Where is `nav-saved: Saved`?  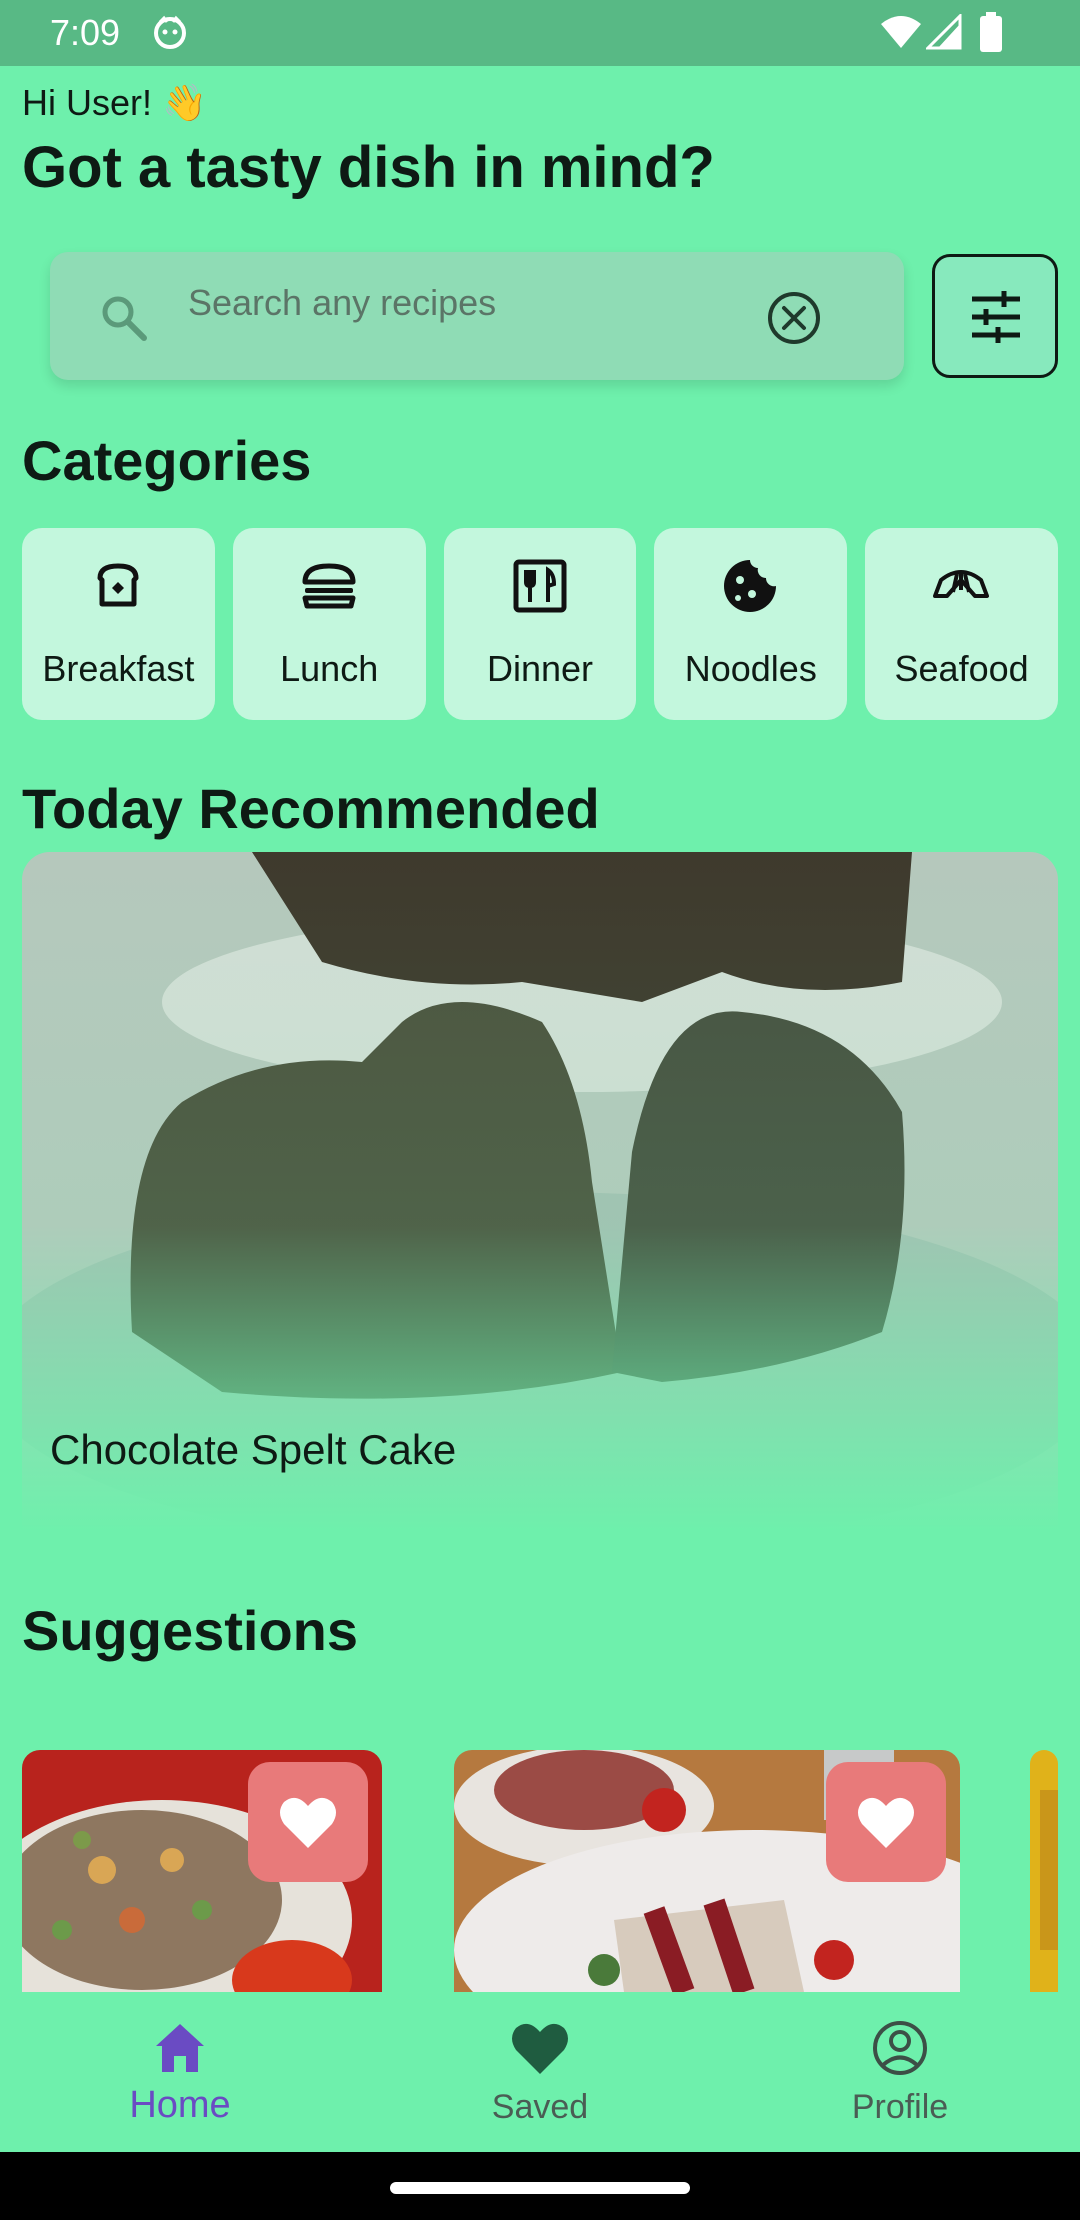 nav-saved: Saved is located at coordinates (540, 2072).